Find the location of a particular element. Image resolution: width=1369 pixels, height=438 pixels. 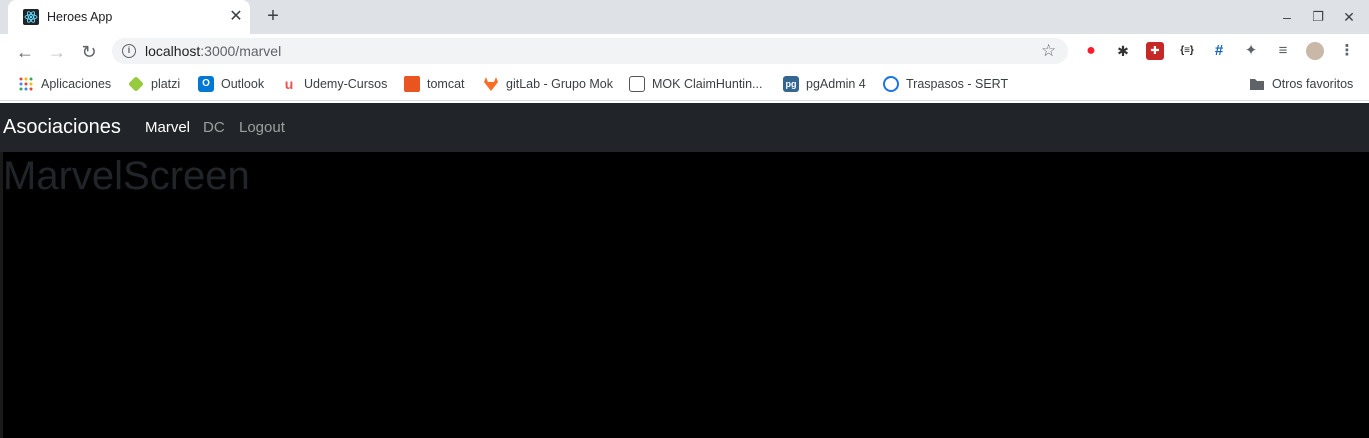

nav-link-logout: Logout is located at coordinates (262, 128).